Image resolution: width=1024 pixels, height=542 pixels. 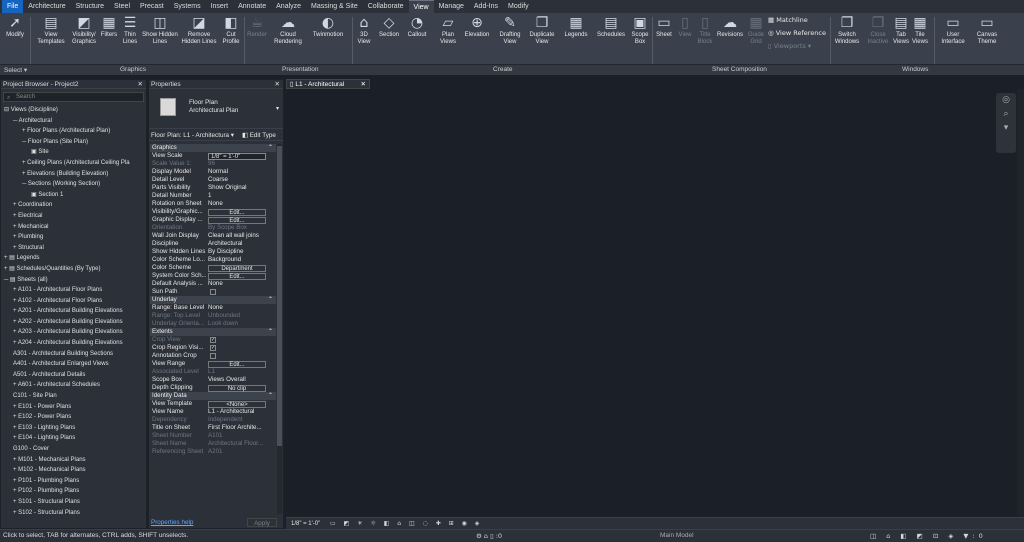 What do you see at coordinates (238, 188) in the screenshot?
I see `property-value: Show Original` at bounding box center [238, 188].